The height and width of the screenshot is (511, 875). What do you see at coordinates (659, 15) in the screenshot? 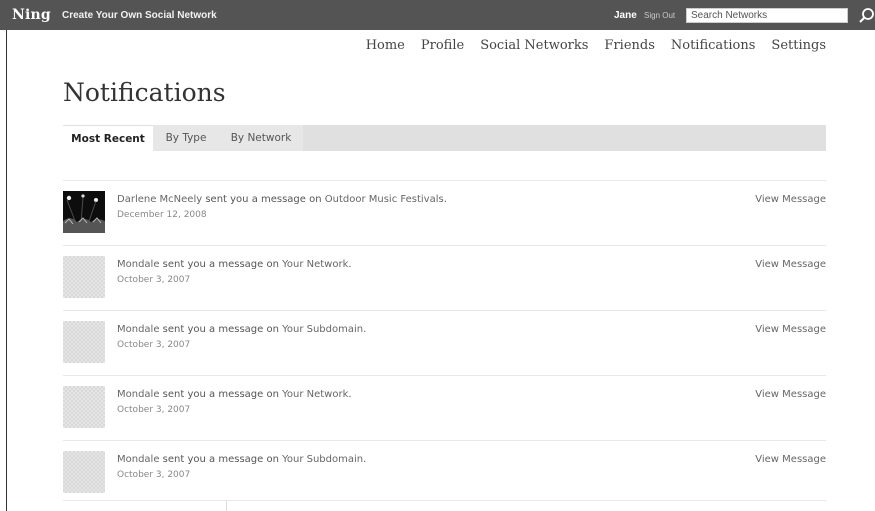
I see `sign-out-link: Sign Out` at bounding box center [659, 15].